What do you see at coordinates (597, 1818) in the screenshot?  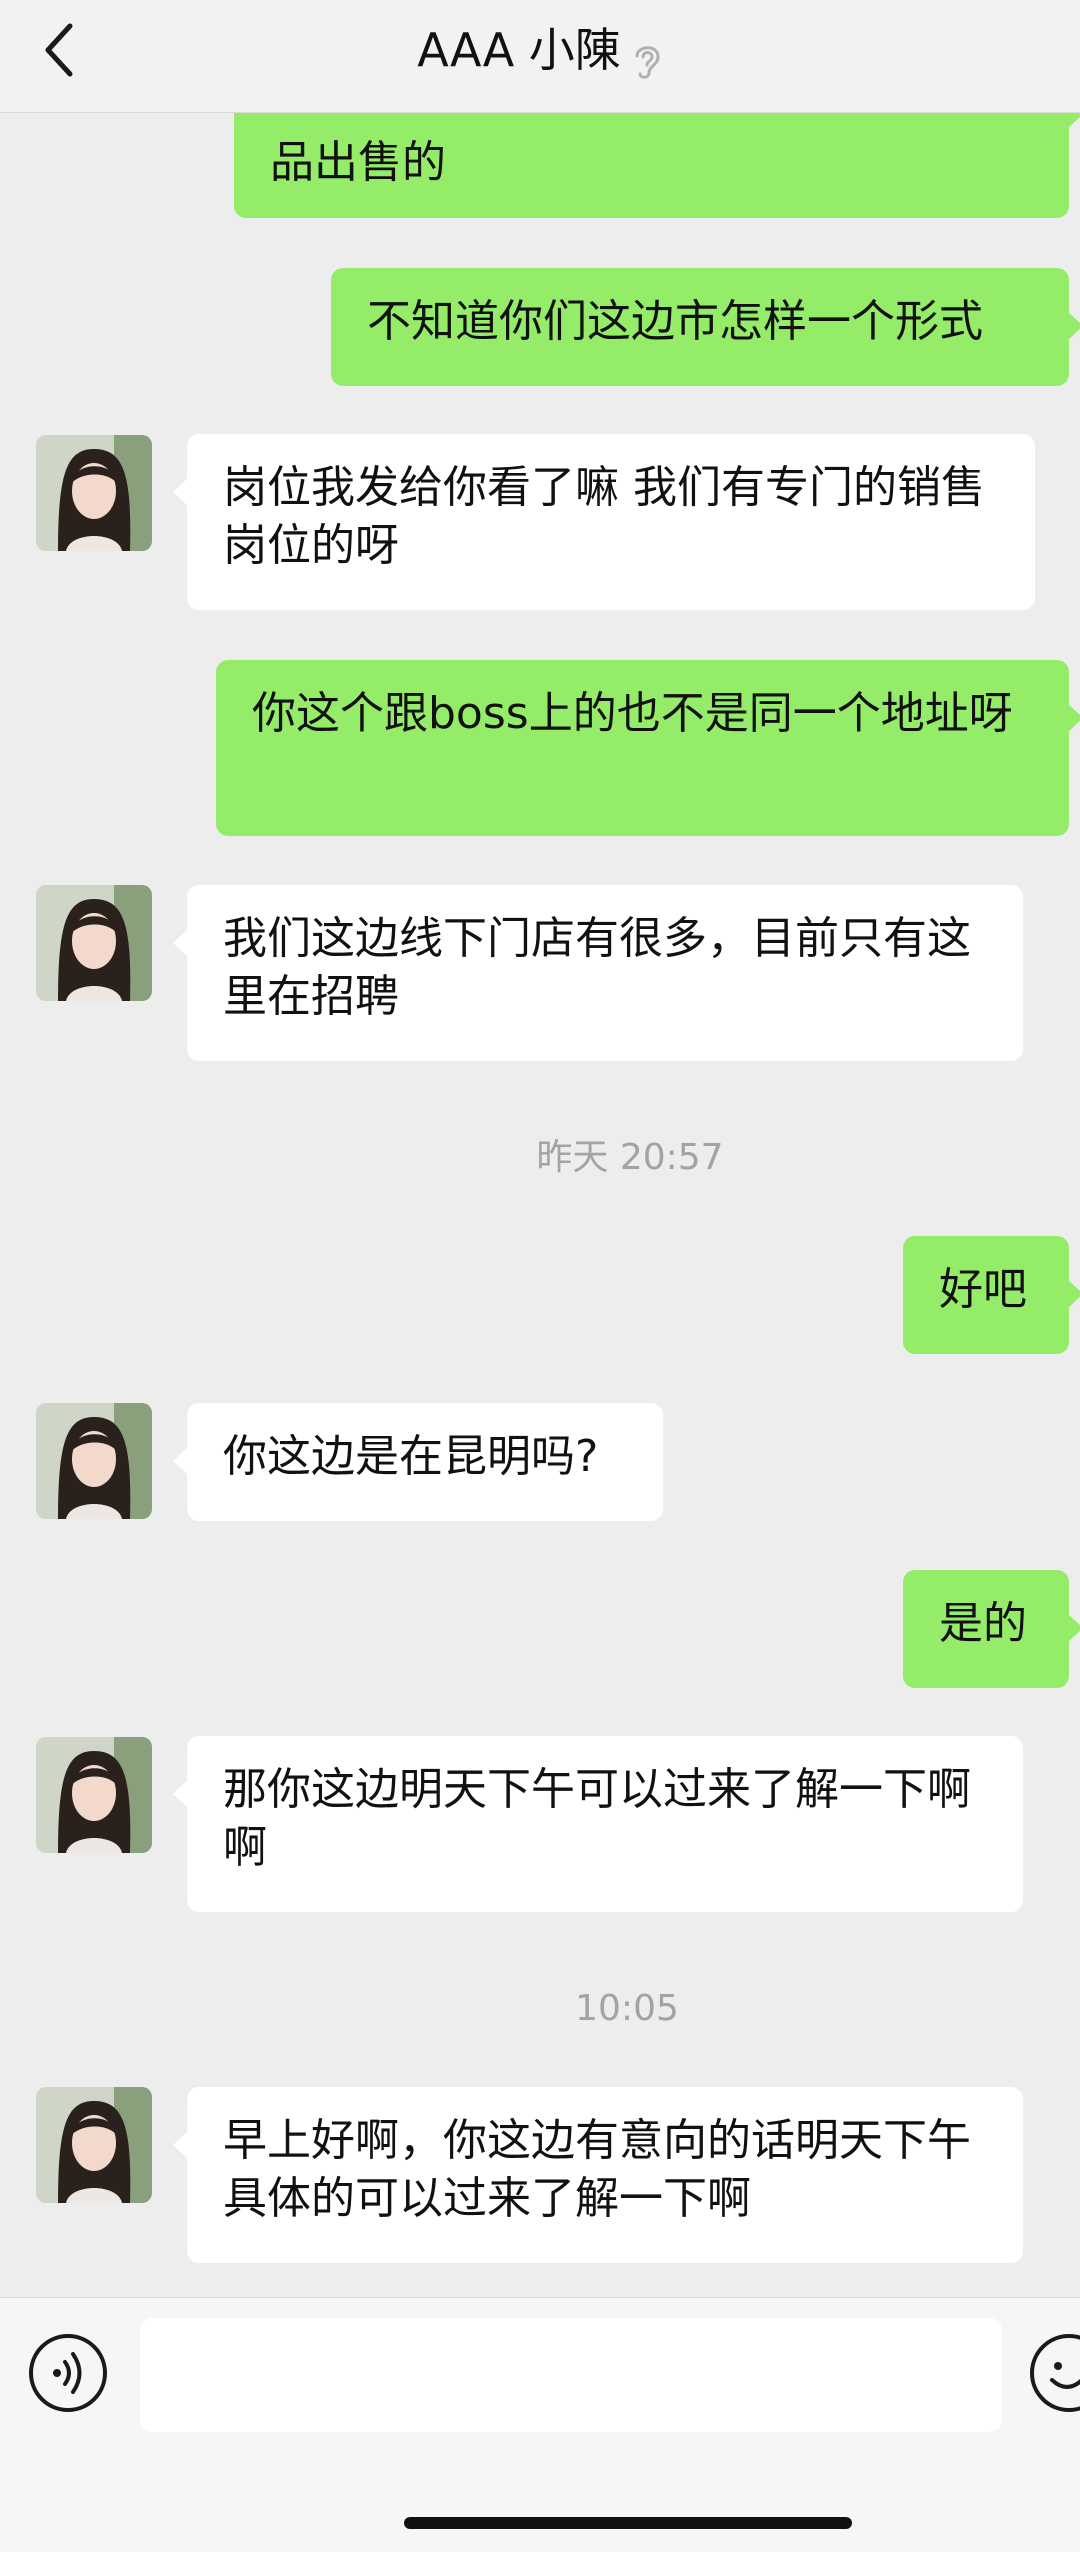 I see `message-text: 那你这边明天下午可以过来了解一下啊啊` at bounding box center [597, 1818].